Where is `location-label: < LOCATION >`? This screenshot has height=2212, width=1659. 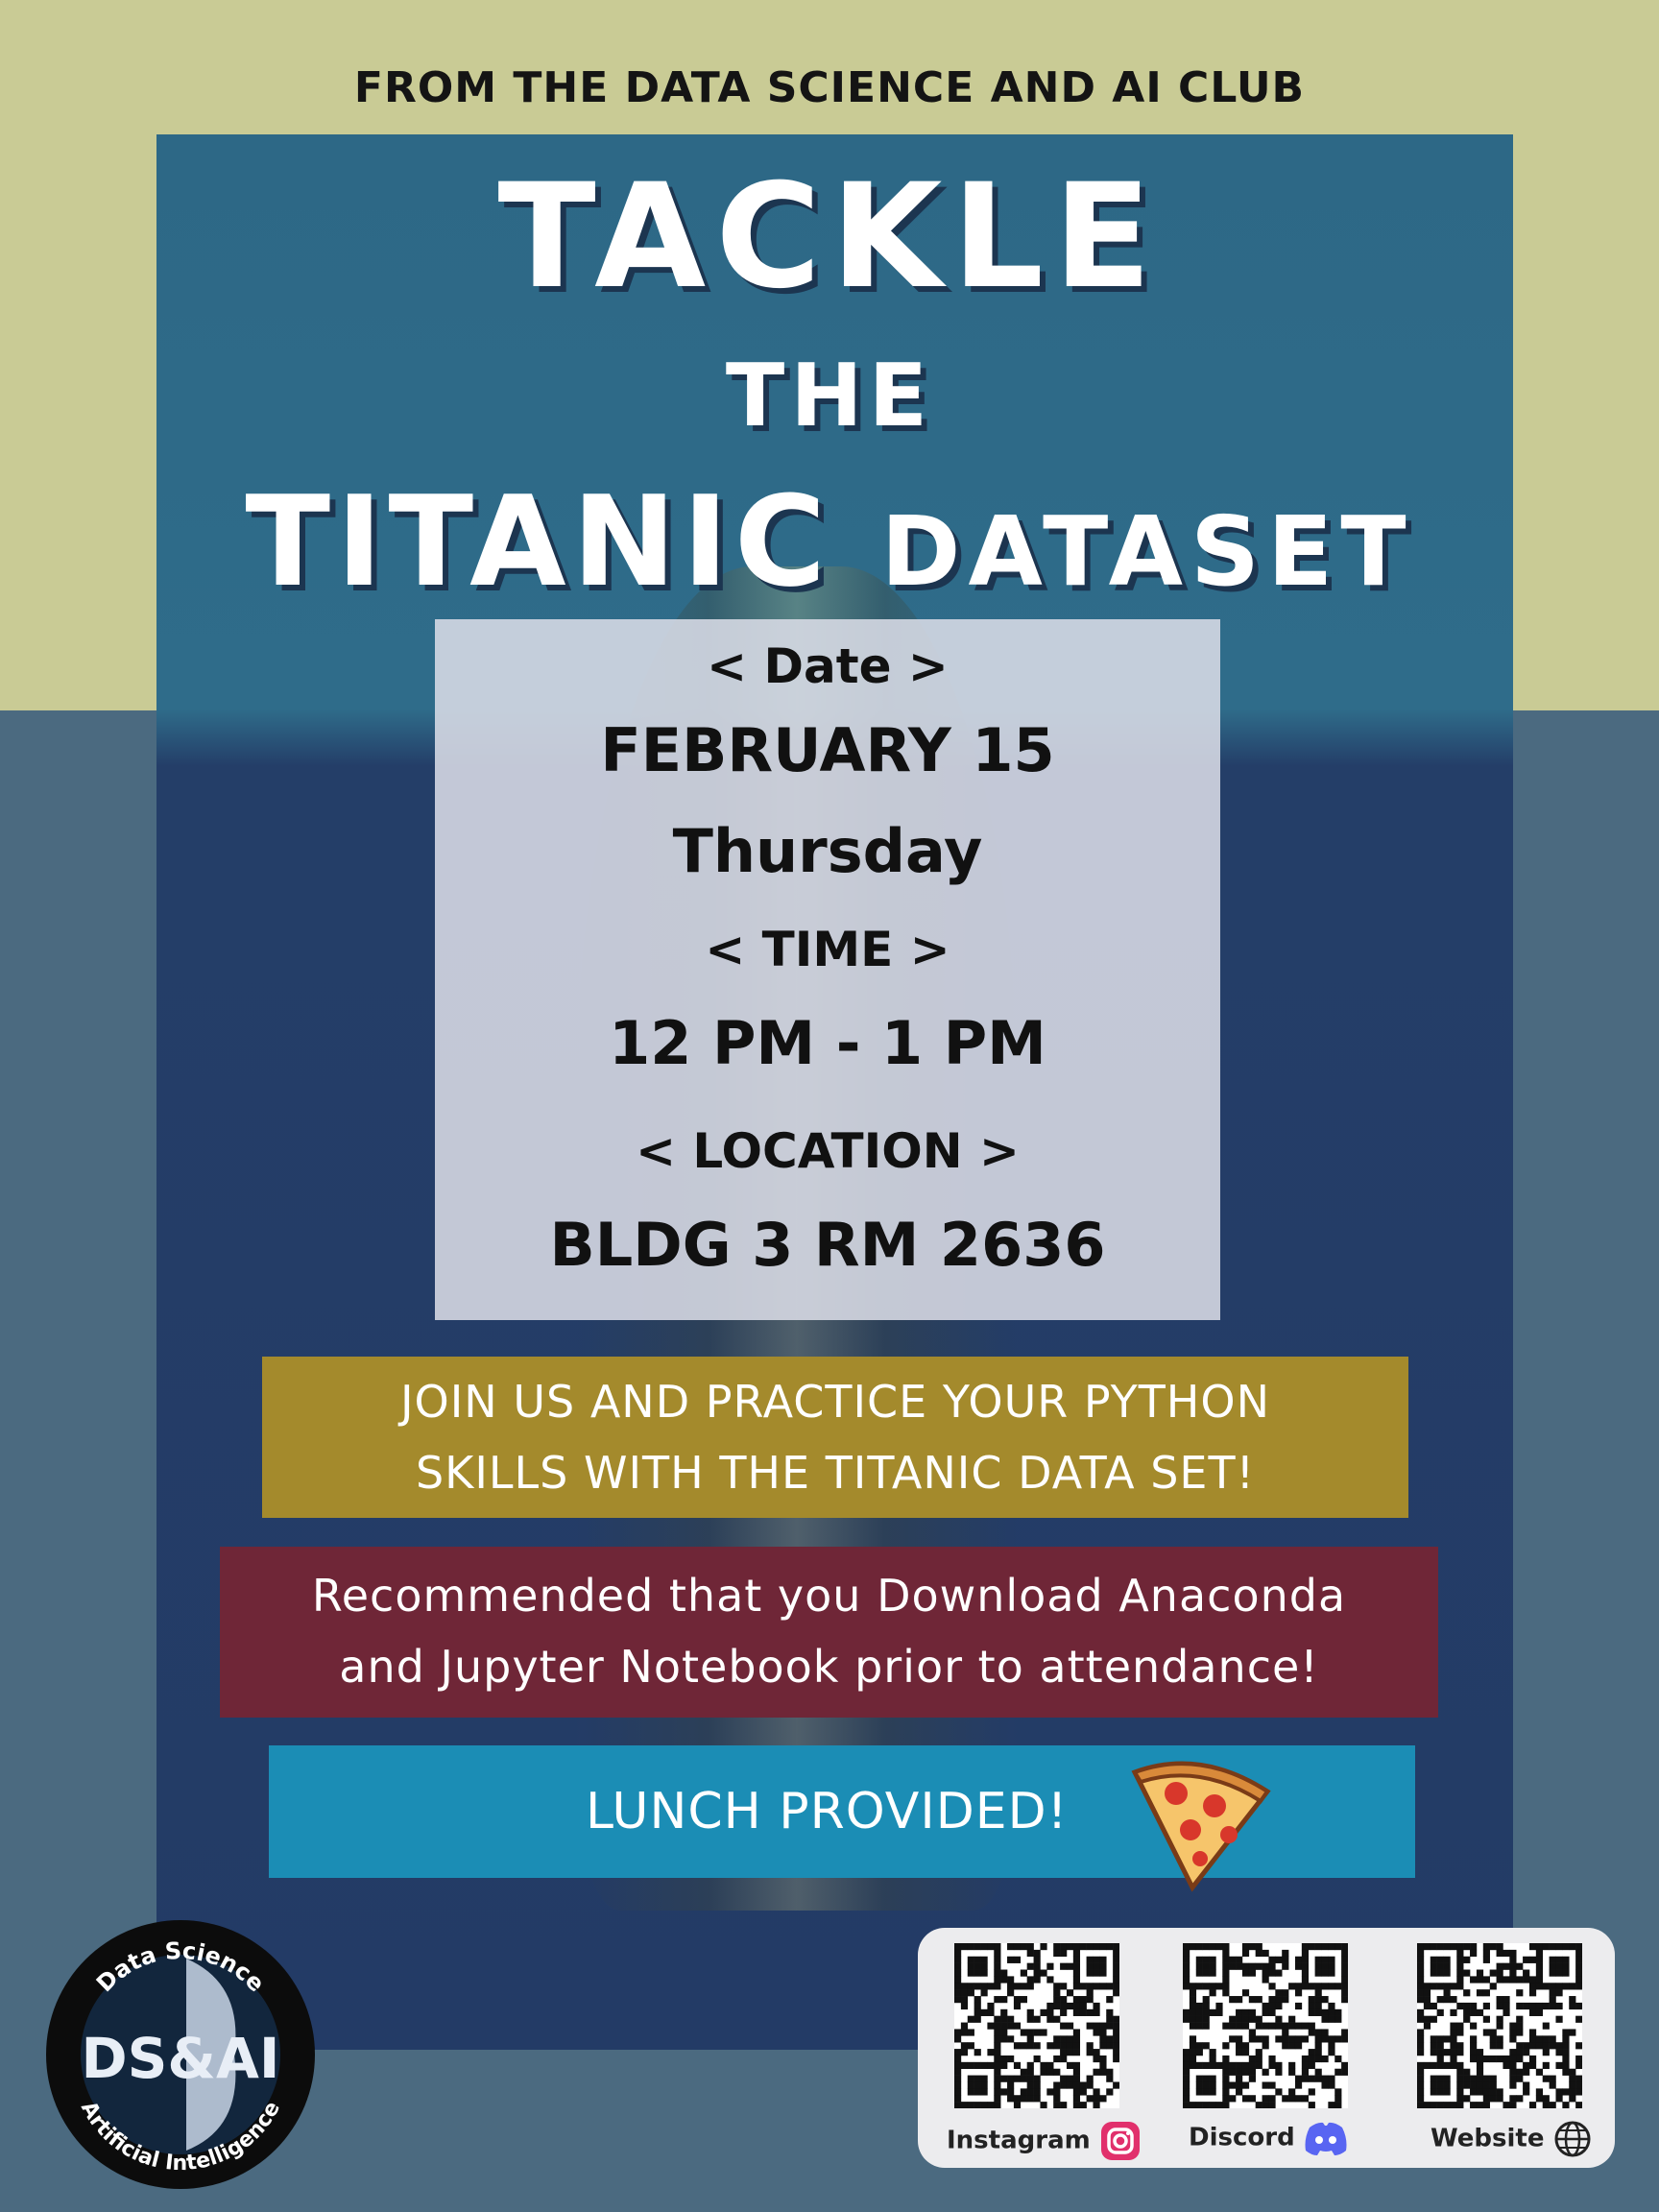 location-label: < LOCATION > is located at coordinates (828, 1151).